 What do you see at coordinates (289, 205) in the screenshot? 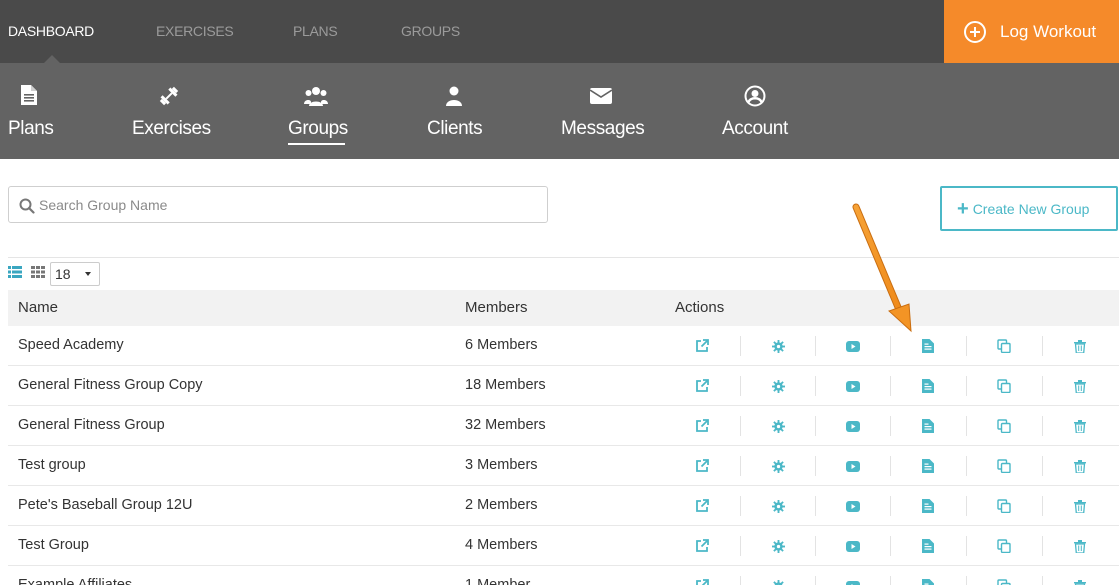
I see `search-input` at bounding box center [289, 205].